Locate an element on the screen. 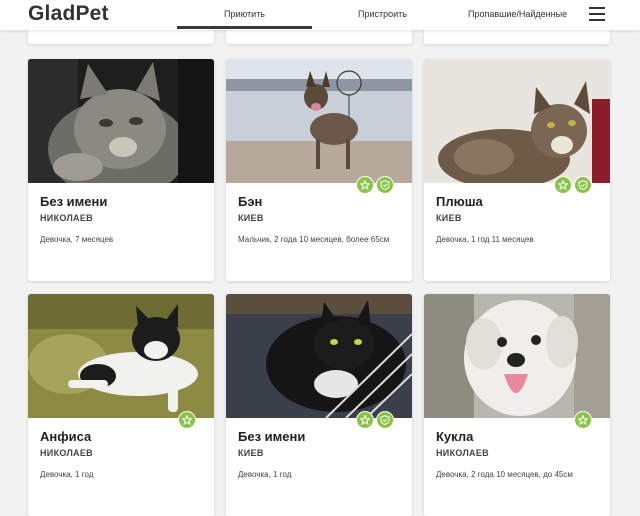 Image resolution: width=640 pixels, height=516 pixels. pet-card: Плюша КИЕВ Девочка, 1 год 11 месяцев is located at coordinates (517, 170).